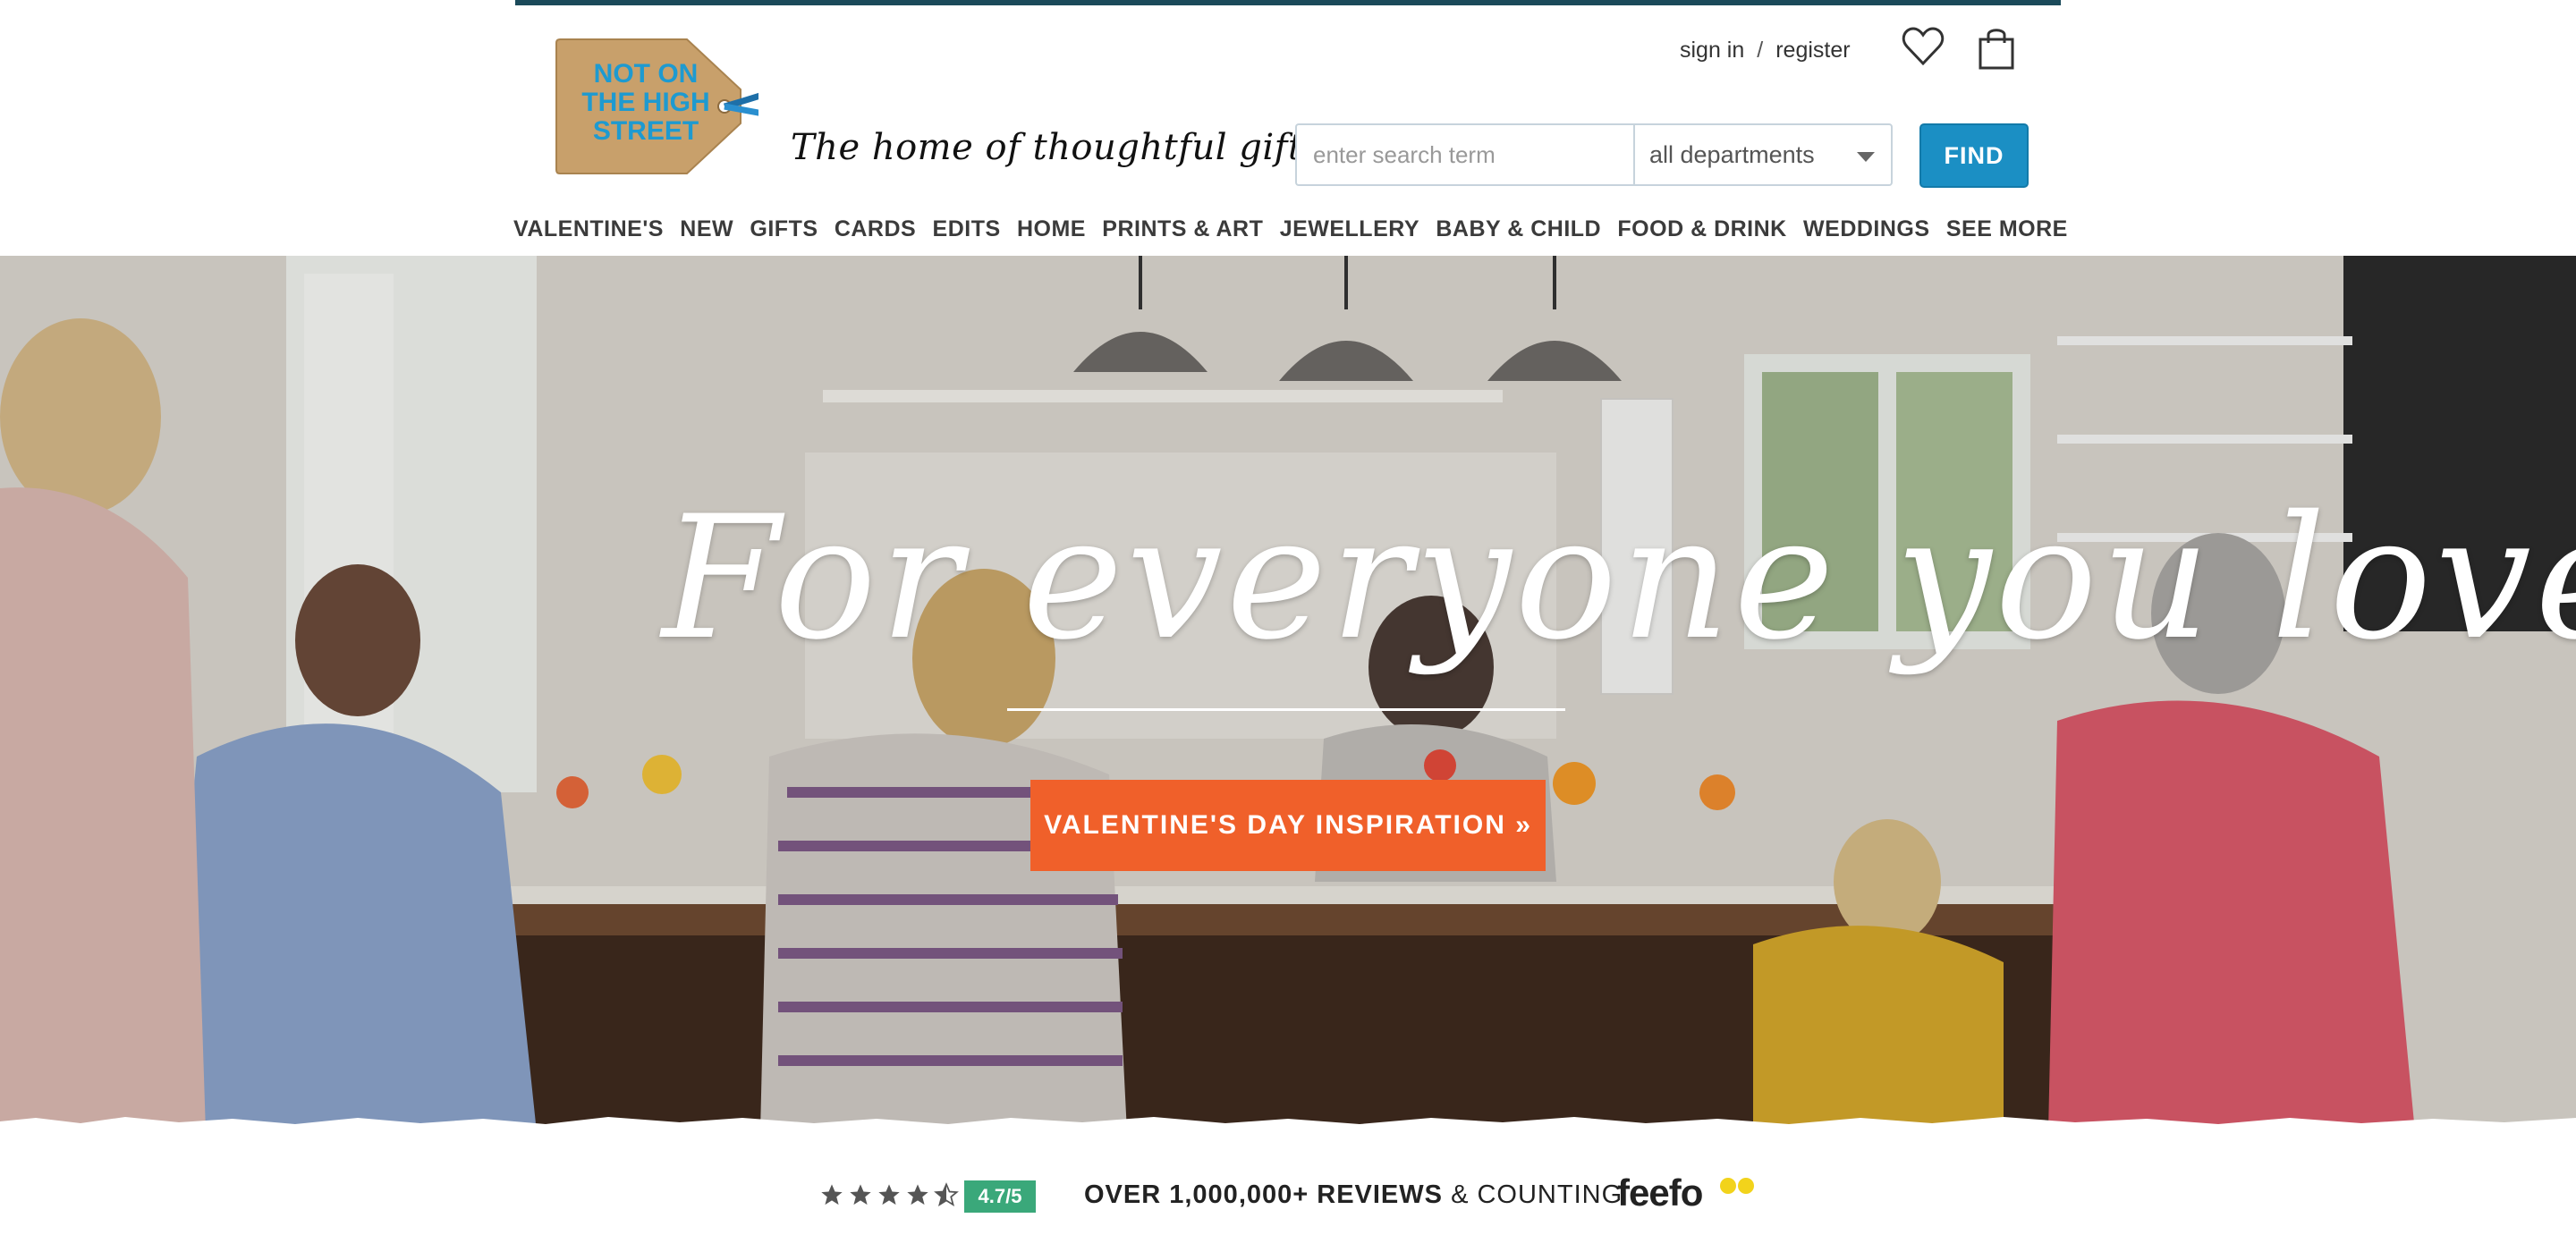 The width and height of the screenshot is (2576, 1252). What do you see at coordinates (1182, 229) in the screenshot?
I see `nav-item-prints-art: PRINTS & ART` at bounding box center [1182, 229].